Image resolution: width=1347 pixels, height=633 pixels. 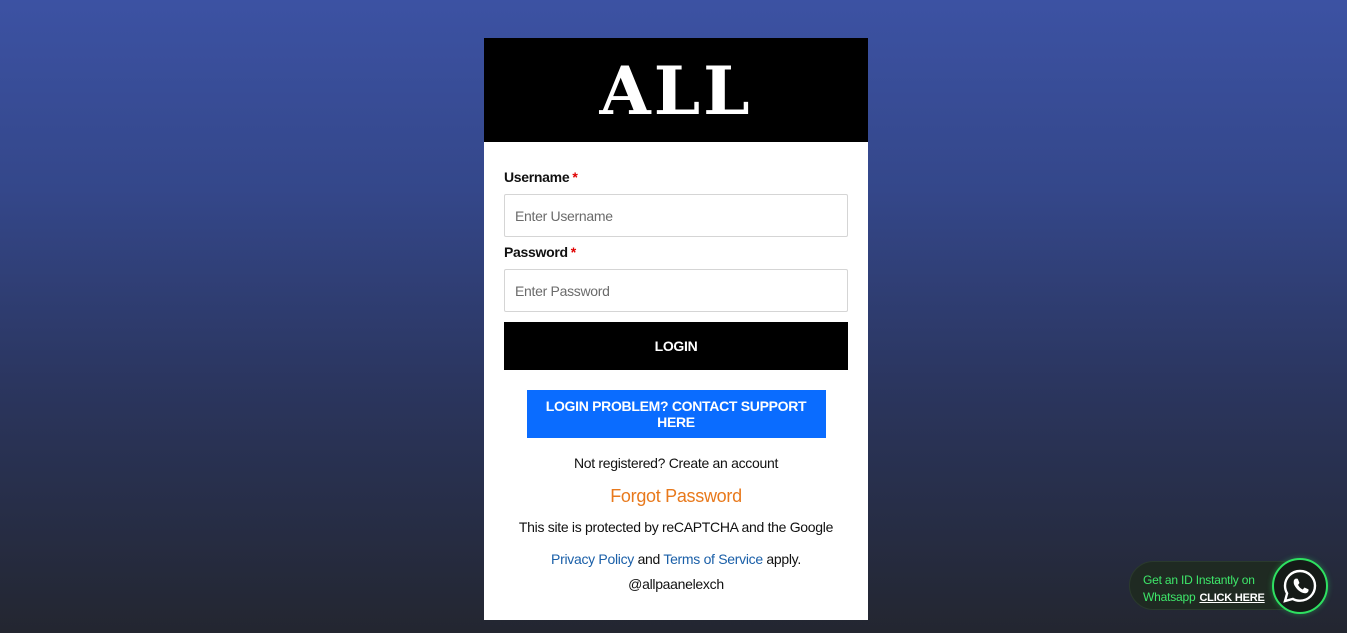 What do you see at coordinates (676, 215) in the screenshot?
I see `username-input` at bounding box center [676, 215].